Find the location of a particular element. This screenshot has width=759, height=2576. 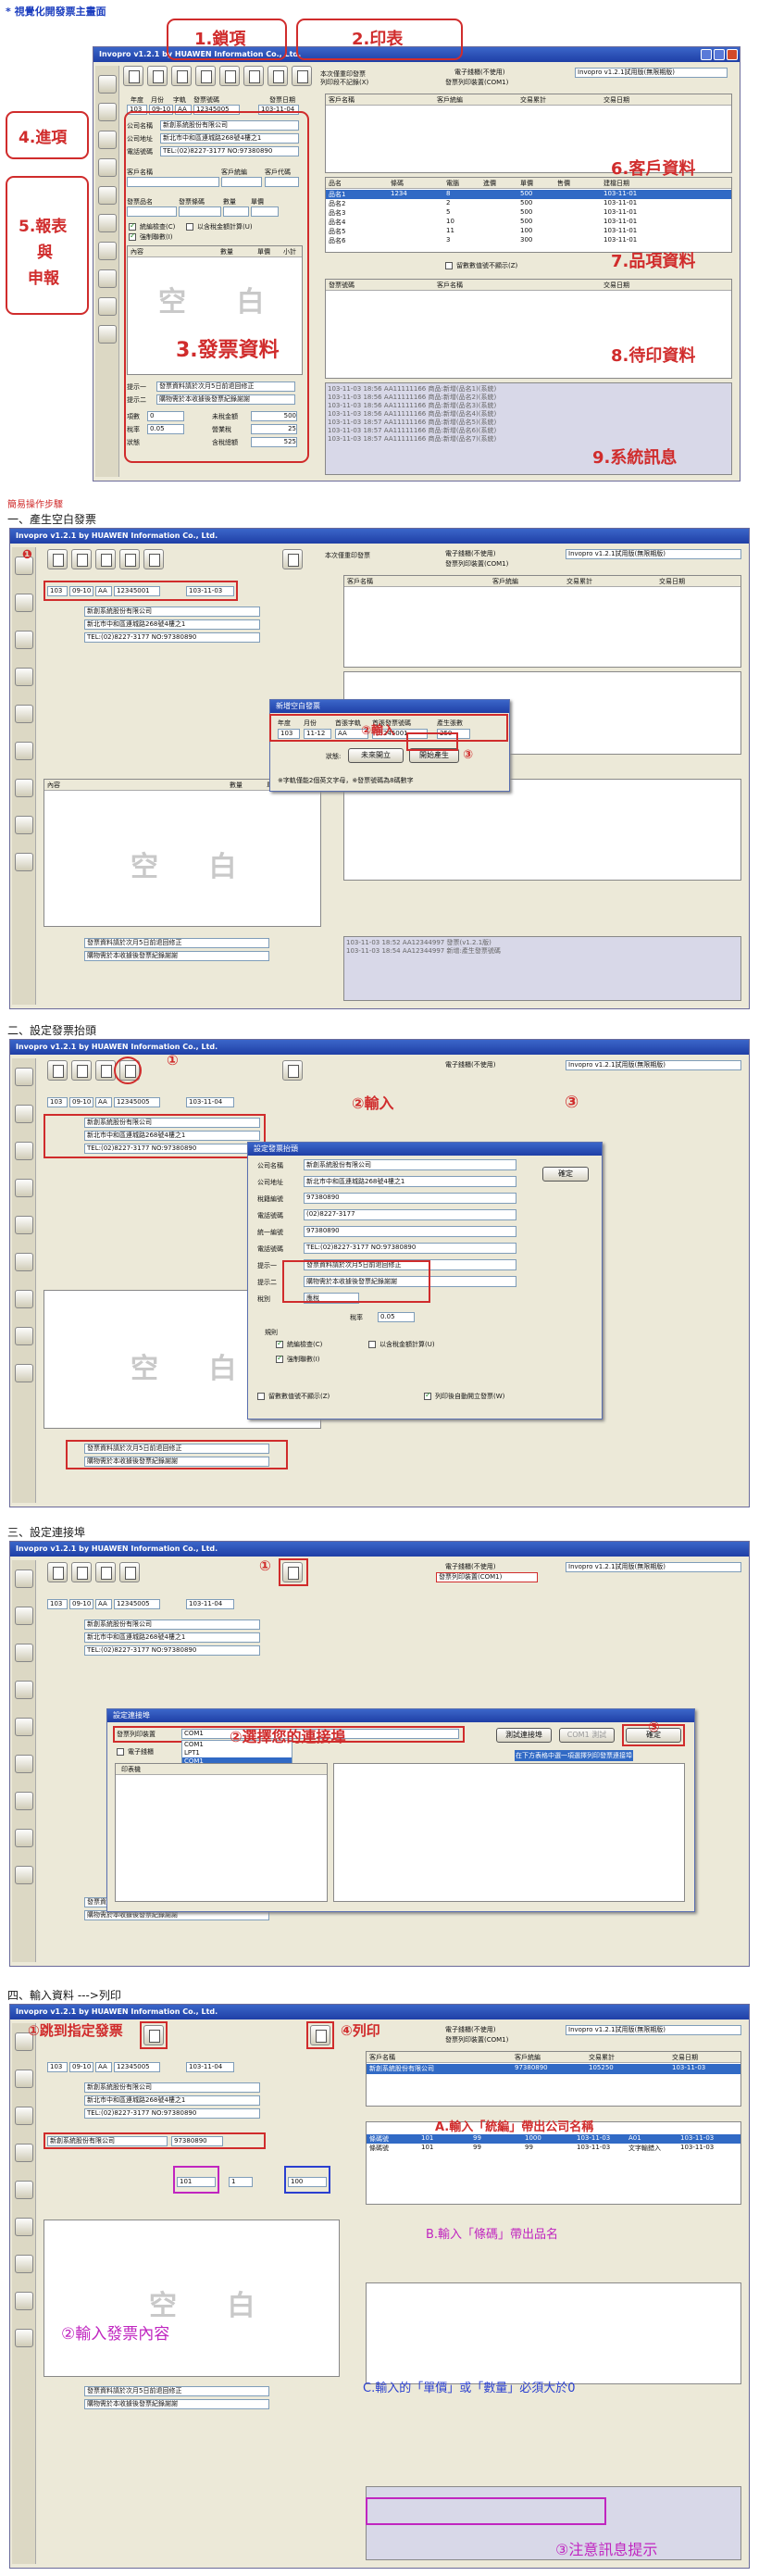

table-icon is located at coordinates (108, 223).